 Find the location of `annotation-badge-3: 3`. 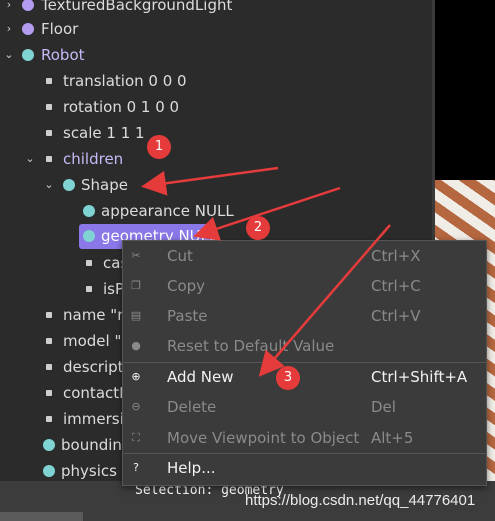

annotation-badge-3: 3 is located at coordinates (288, 378).